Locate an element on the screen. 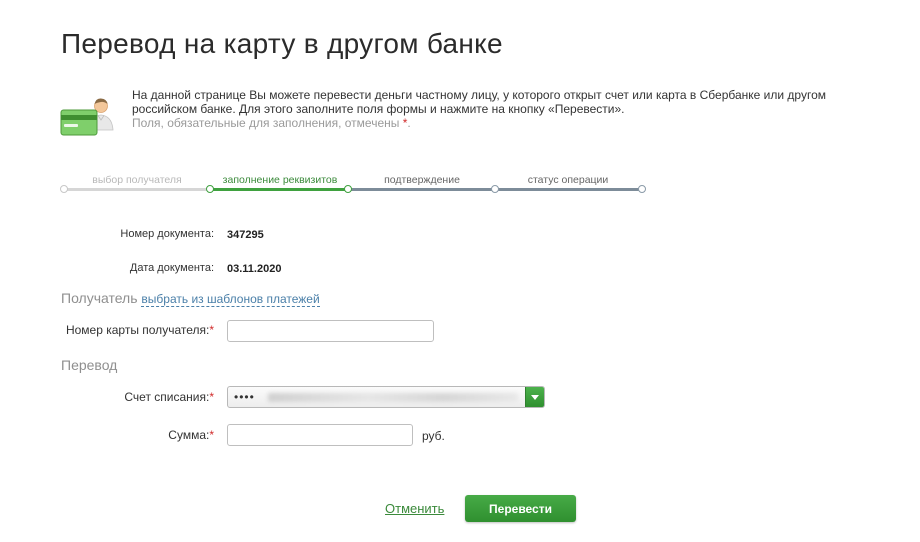 The height and width of the screenshot is (542, 920). card-user-icon is located at coordinates (90, 118).